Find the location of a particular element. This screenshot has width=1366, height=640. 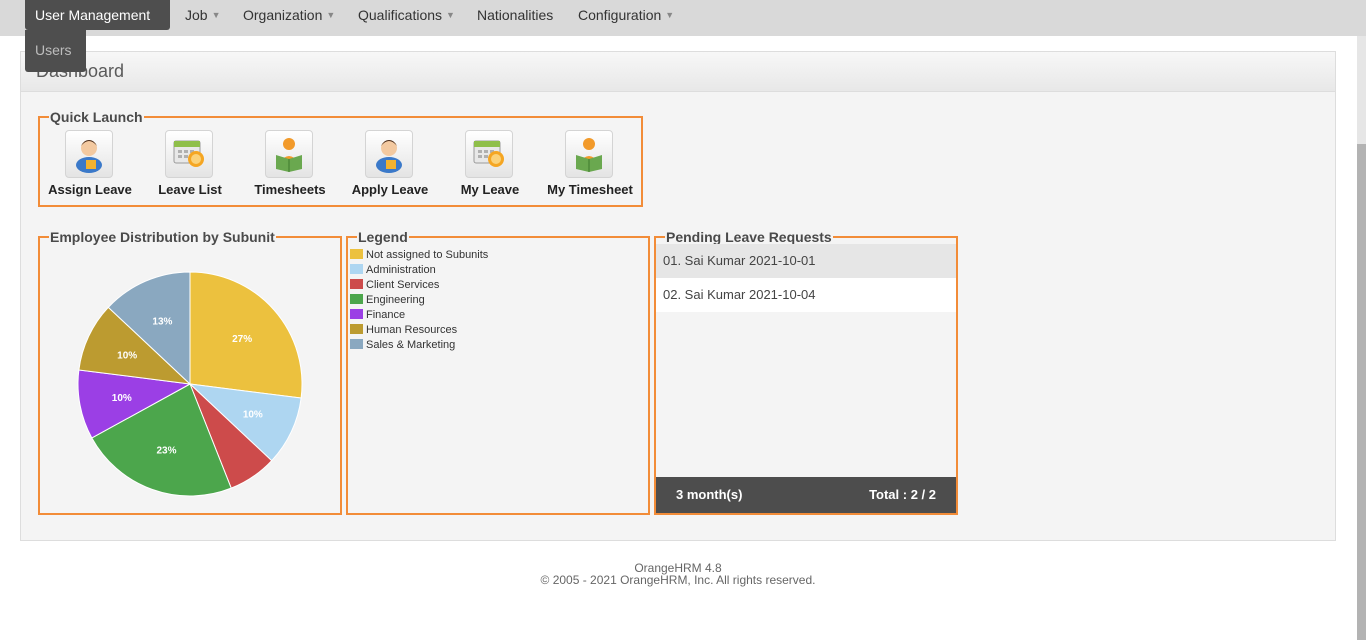

legend-label: Administration is located at coordinates (401, 270).